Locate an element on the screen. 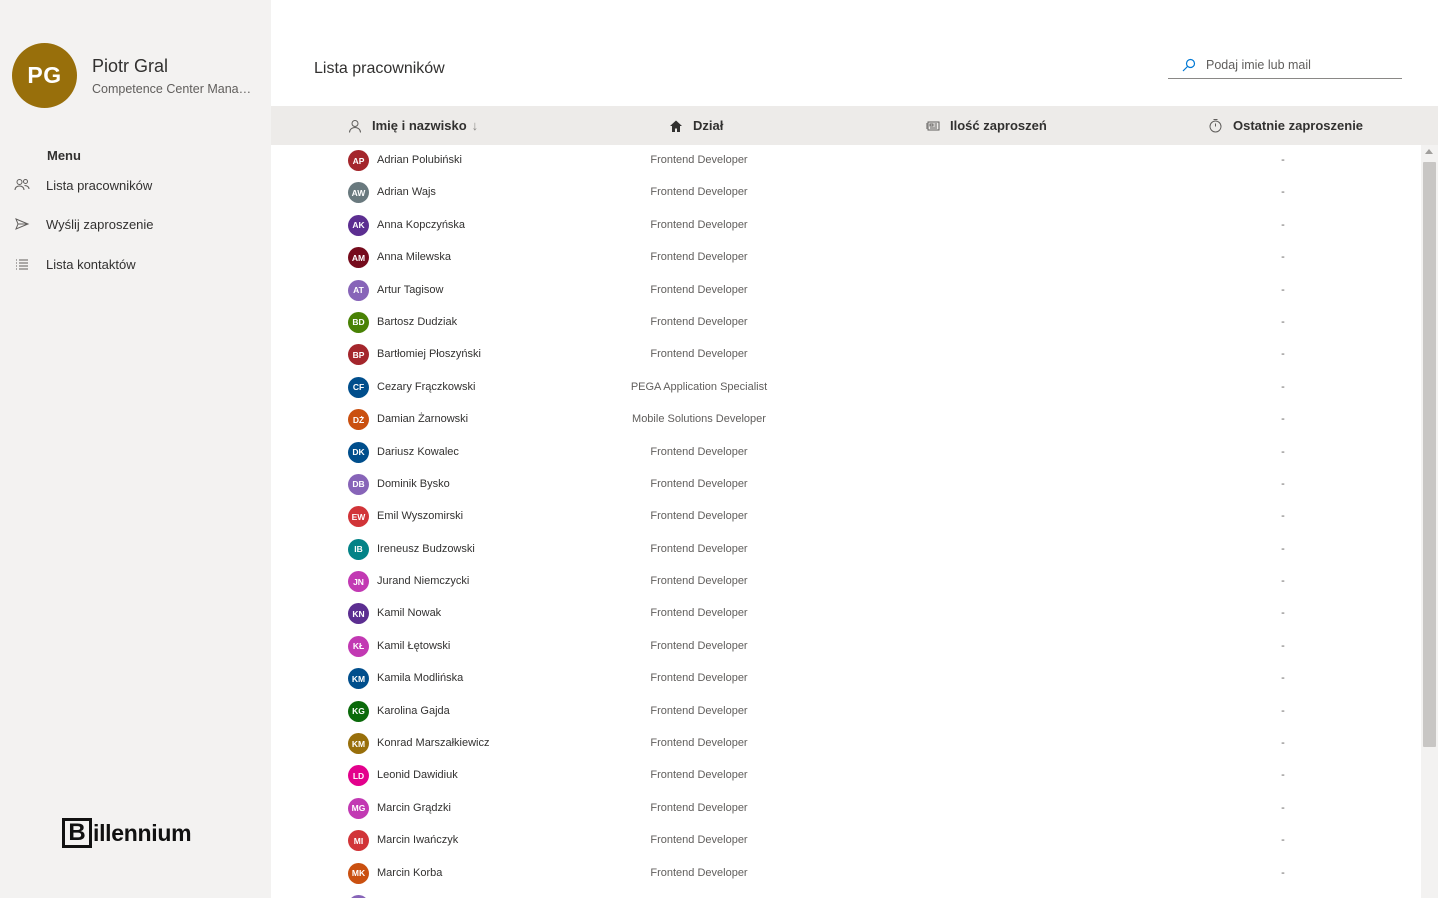  employee-name: Marcin Korba is located at coordinates (410, 872).